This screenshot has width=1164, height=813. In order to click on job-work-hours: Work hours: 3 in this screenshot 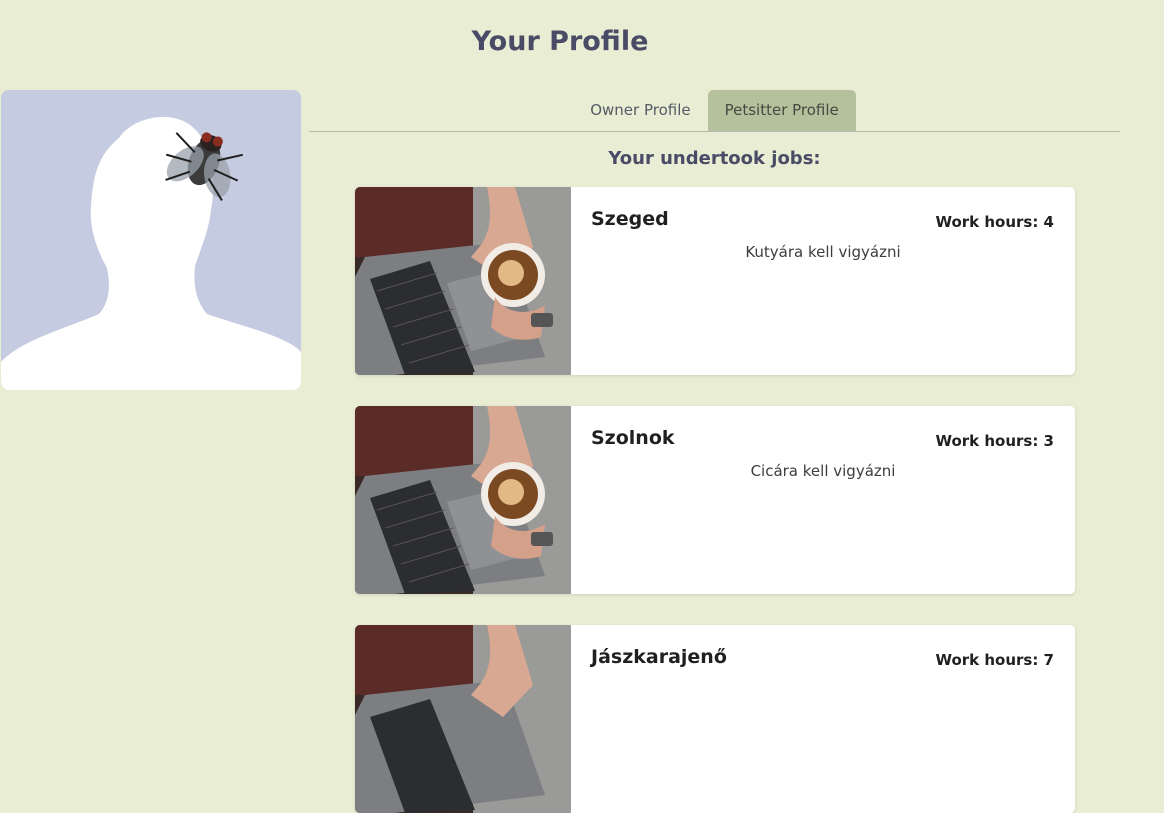, I will do `click(994, 441)`.